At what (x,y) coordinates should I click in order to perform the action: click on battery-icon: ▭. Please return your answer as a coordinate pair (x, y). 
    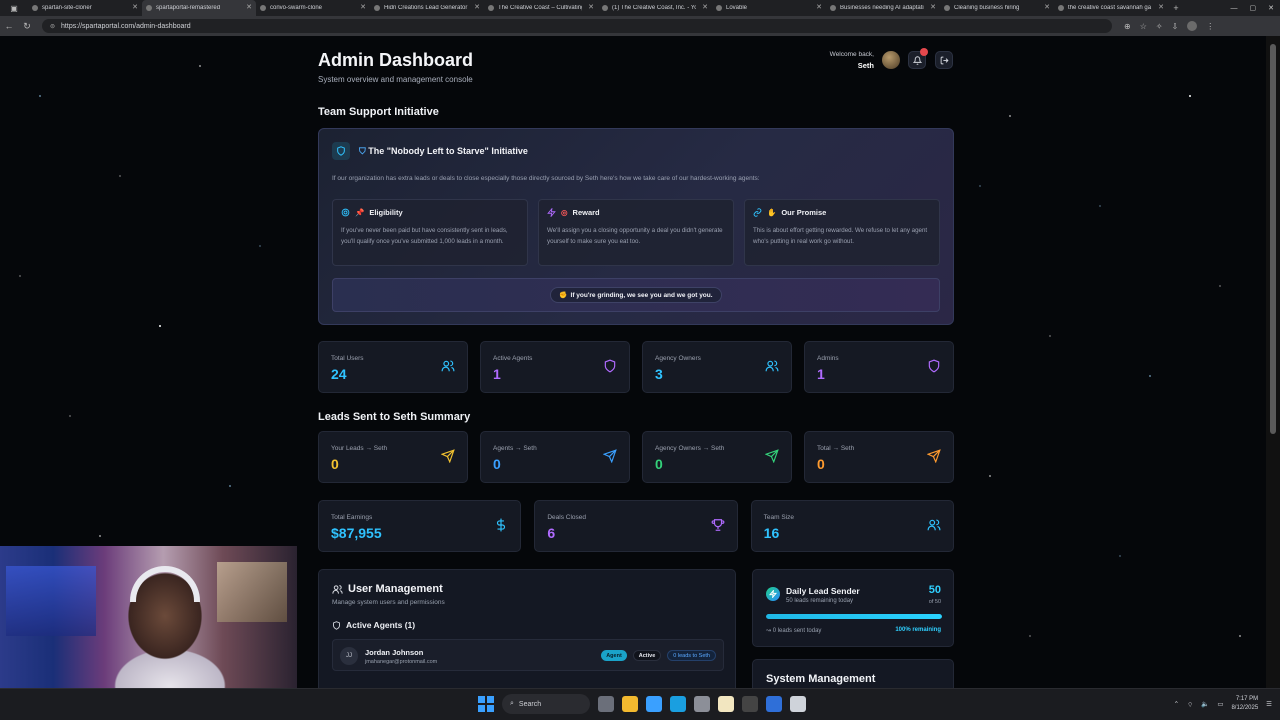
    Looking at the image, I should click on (1220, 704).